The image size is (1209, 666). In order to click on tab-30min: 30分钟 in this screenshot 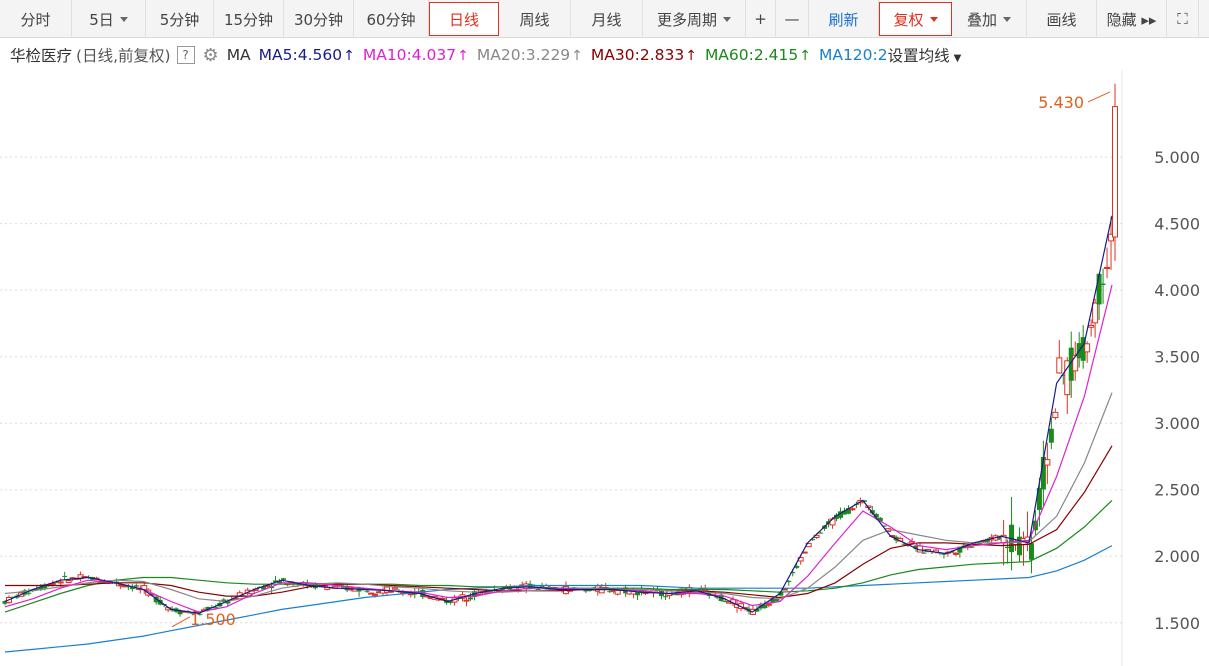, I will do `click(319, 19)`.